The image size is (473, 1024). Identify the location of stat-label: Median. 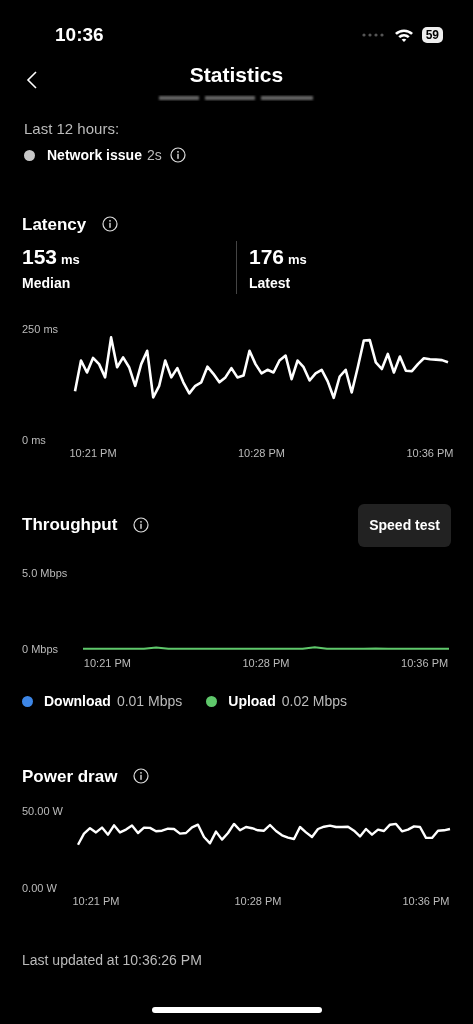
(47, 283).